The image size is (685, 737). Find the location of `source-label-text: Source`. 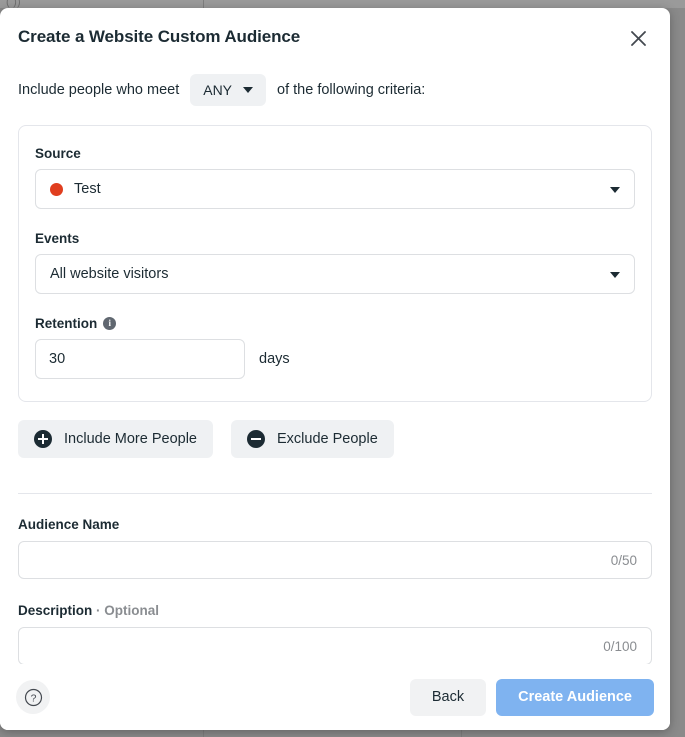

source-label-text: Source is located at coordinates (58, 153).